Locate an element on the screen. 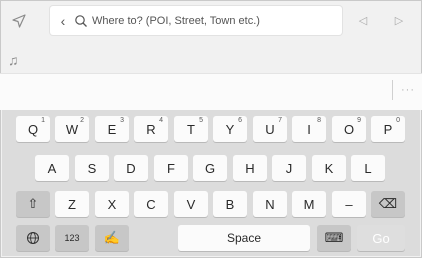  navigation-icon is located at coordinates (19, 21).